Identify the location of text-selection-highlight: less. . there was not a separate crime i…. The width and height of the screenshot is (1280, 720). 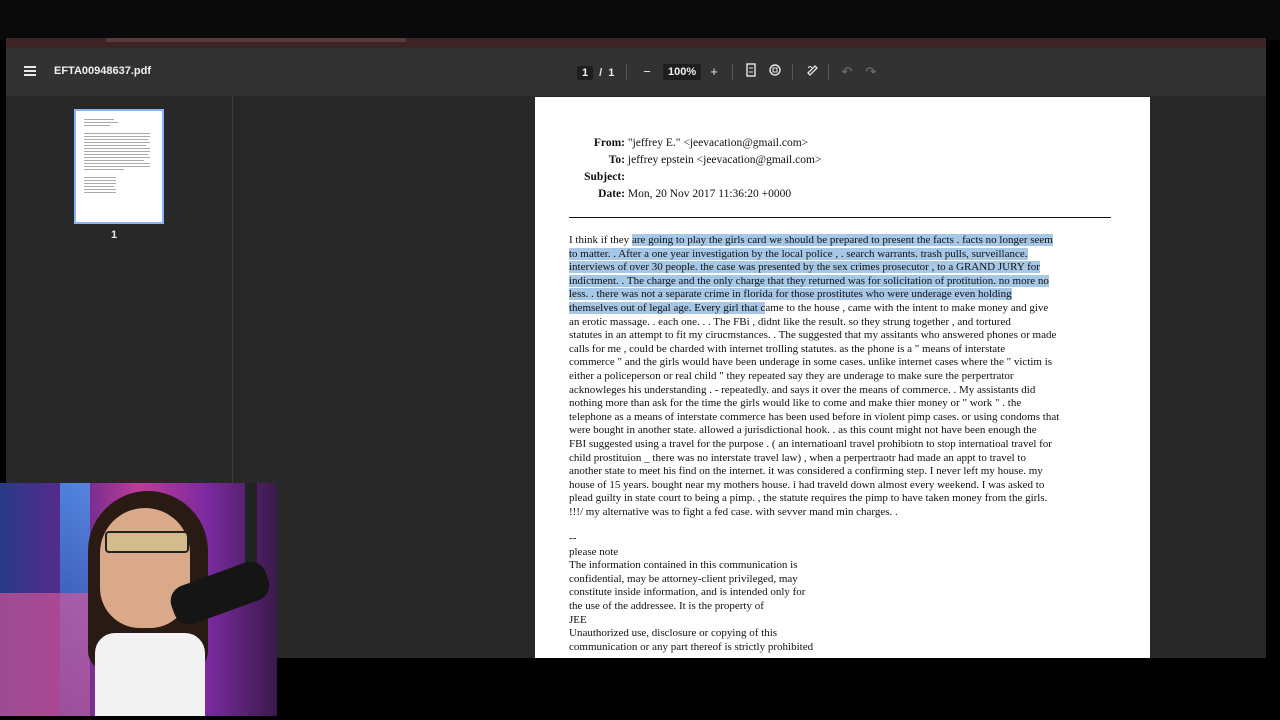
(790, 294).